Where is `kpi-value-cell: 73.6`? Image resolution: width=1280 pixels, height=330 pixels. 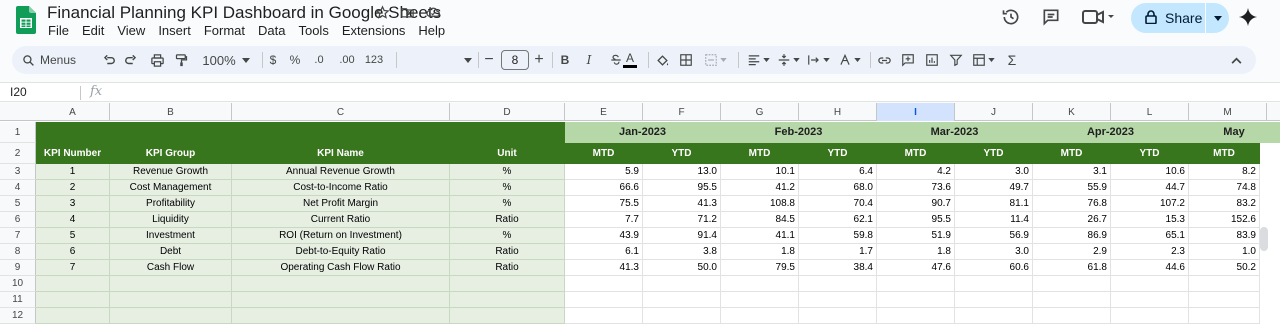
kpi-value-cell: 73.6 is located at coordinates (916, 188).